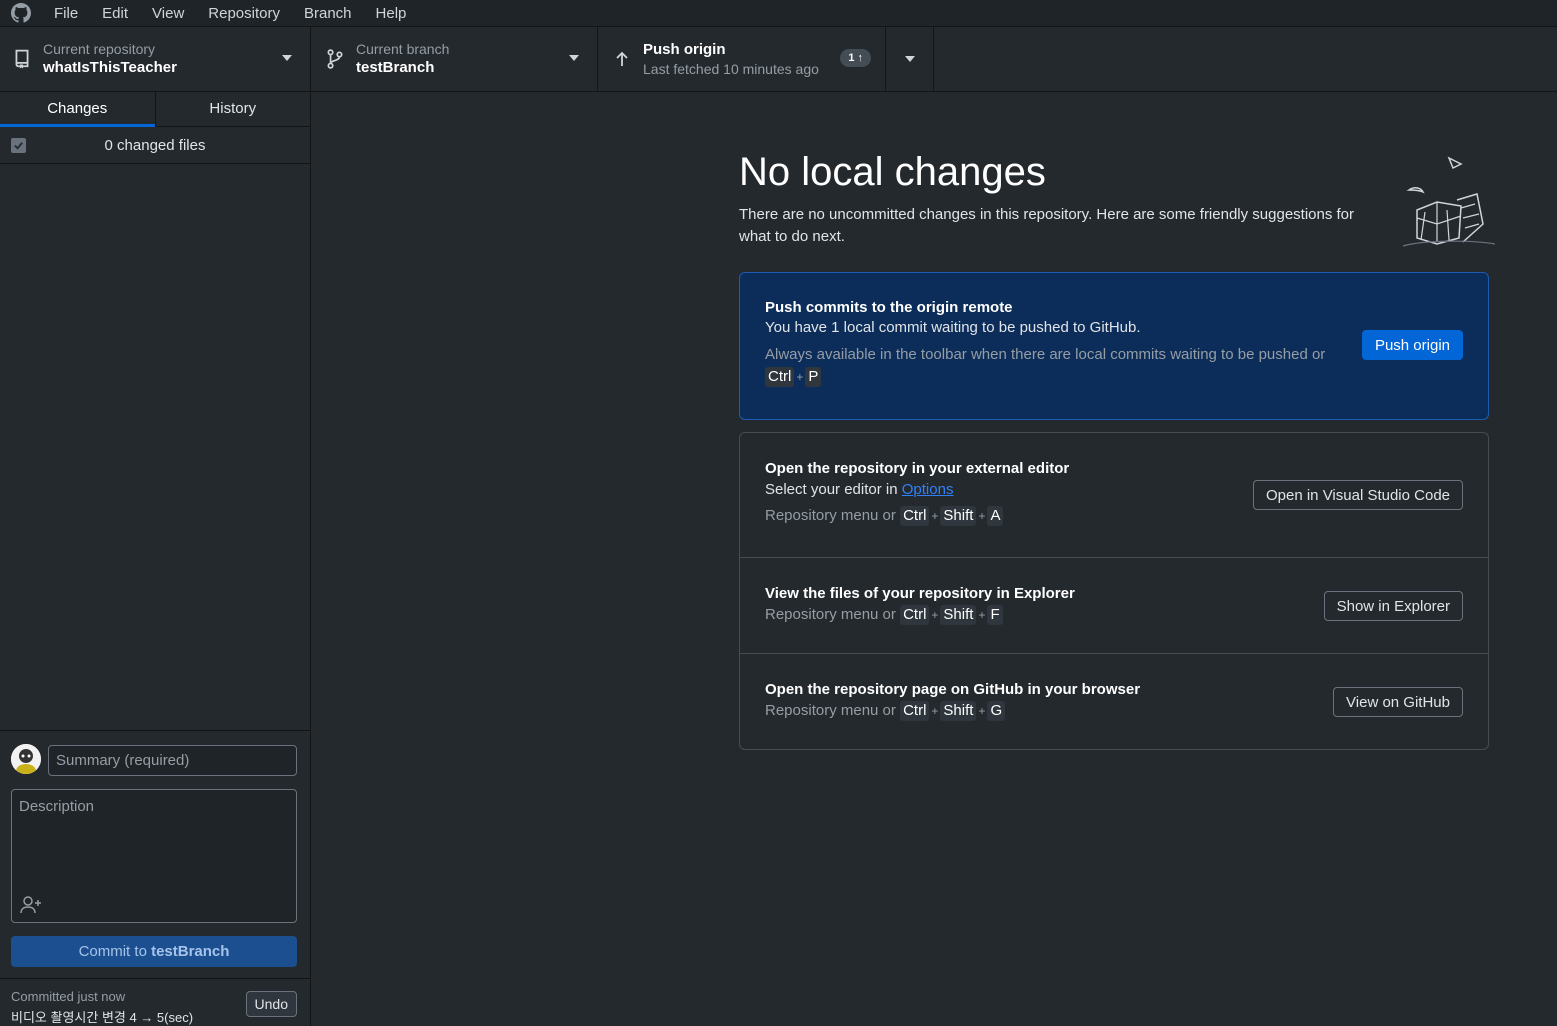 This screenshot has width=1557, height=1026. I want to click on sidebar-tabs: Changes History, so click(155, 109).